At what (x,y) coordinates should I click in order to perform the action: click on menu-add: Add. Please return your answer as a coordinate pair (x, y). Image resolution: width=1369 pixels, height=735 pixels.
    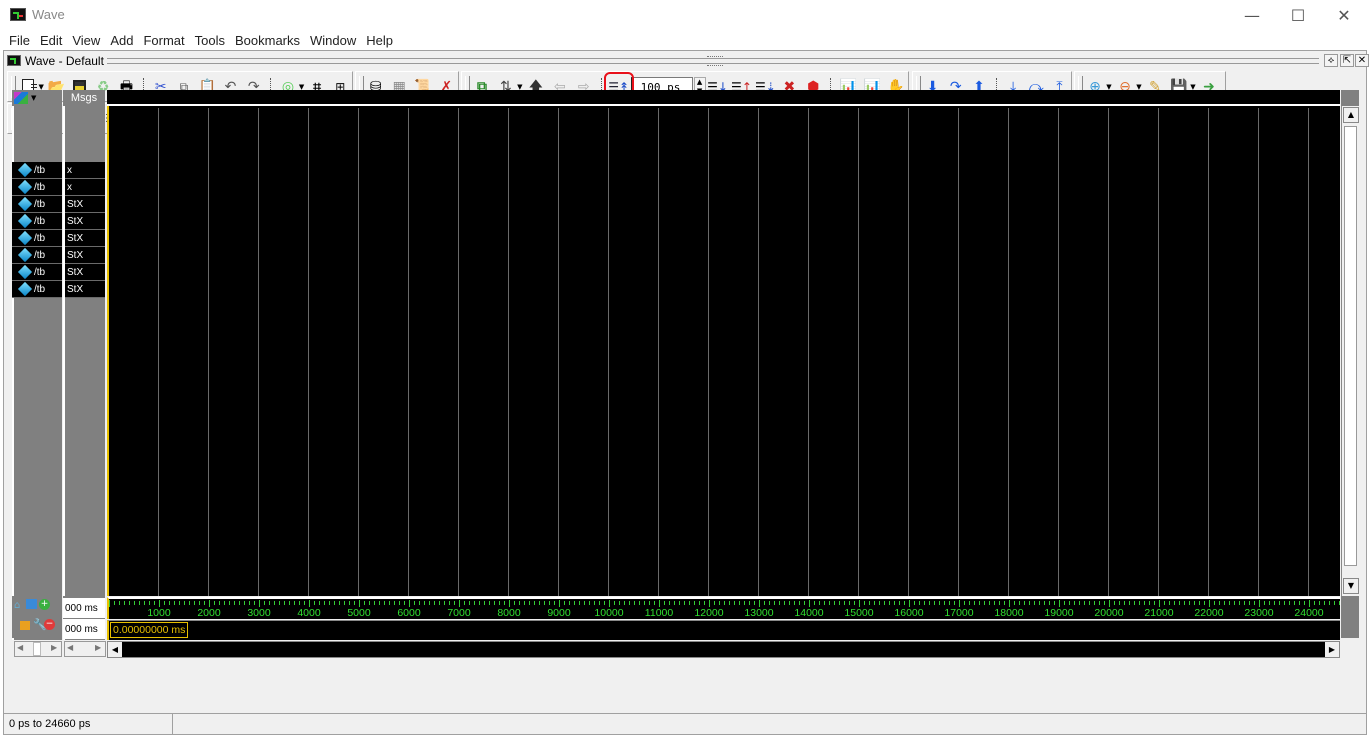
    Looking at the image, I should click on (121, 40).